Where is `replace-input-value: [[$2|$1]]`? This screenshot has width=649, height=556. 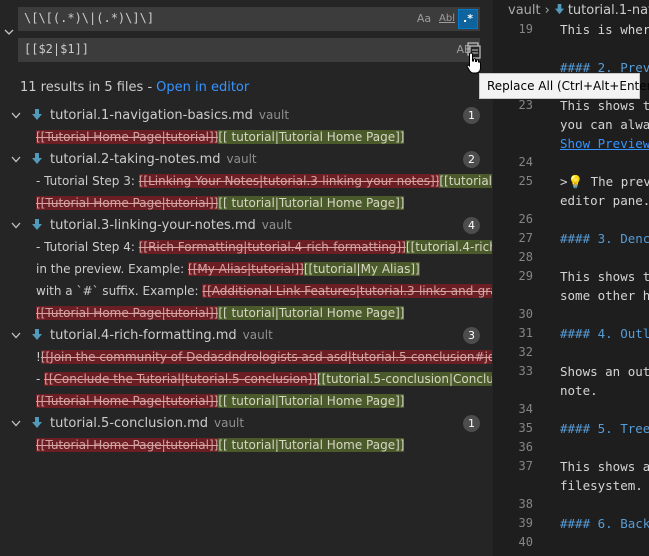 replace-input-value: [[$2|$1]] is located at coordinates (56, 49).